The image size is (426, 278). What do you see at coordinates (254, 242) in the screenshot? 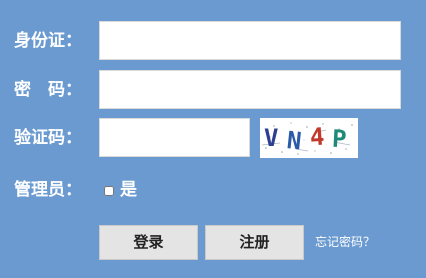
I see `register-button: 注册` at bounding box center [254, 242].